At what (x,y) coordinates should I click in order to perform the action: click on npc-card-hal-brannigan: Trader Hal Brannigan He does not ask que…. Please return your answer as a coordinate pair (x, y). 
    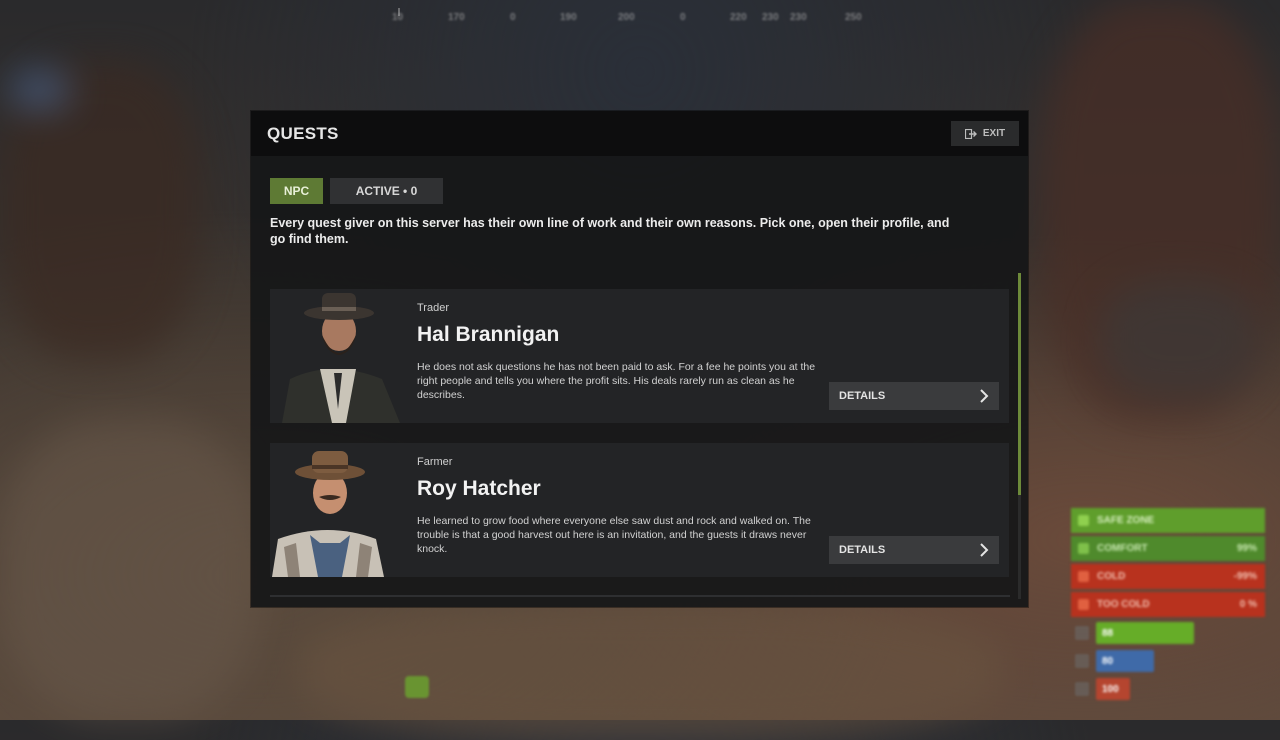
    Looking at the image, I should click on (639, 356).